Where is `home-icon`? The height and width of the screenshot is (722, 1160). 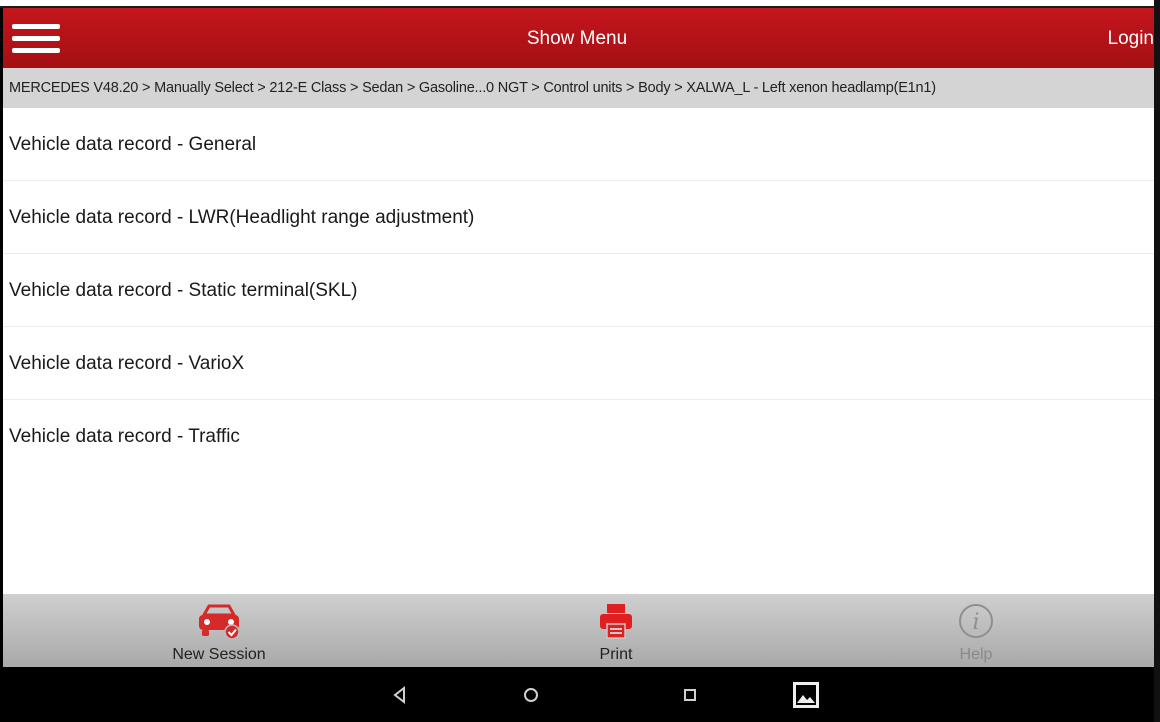 home-icon is located at coordinates (531, 695).